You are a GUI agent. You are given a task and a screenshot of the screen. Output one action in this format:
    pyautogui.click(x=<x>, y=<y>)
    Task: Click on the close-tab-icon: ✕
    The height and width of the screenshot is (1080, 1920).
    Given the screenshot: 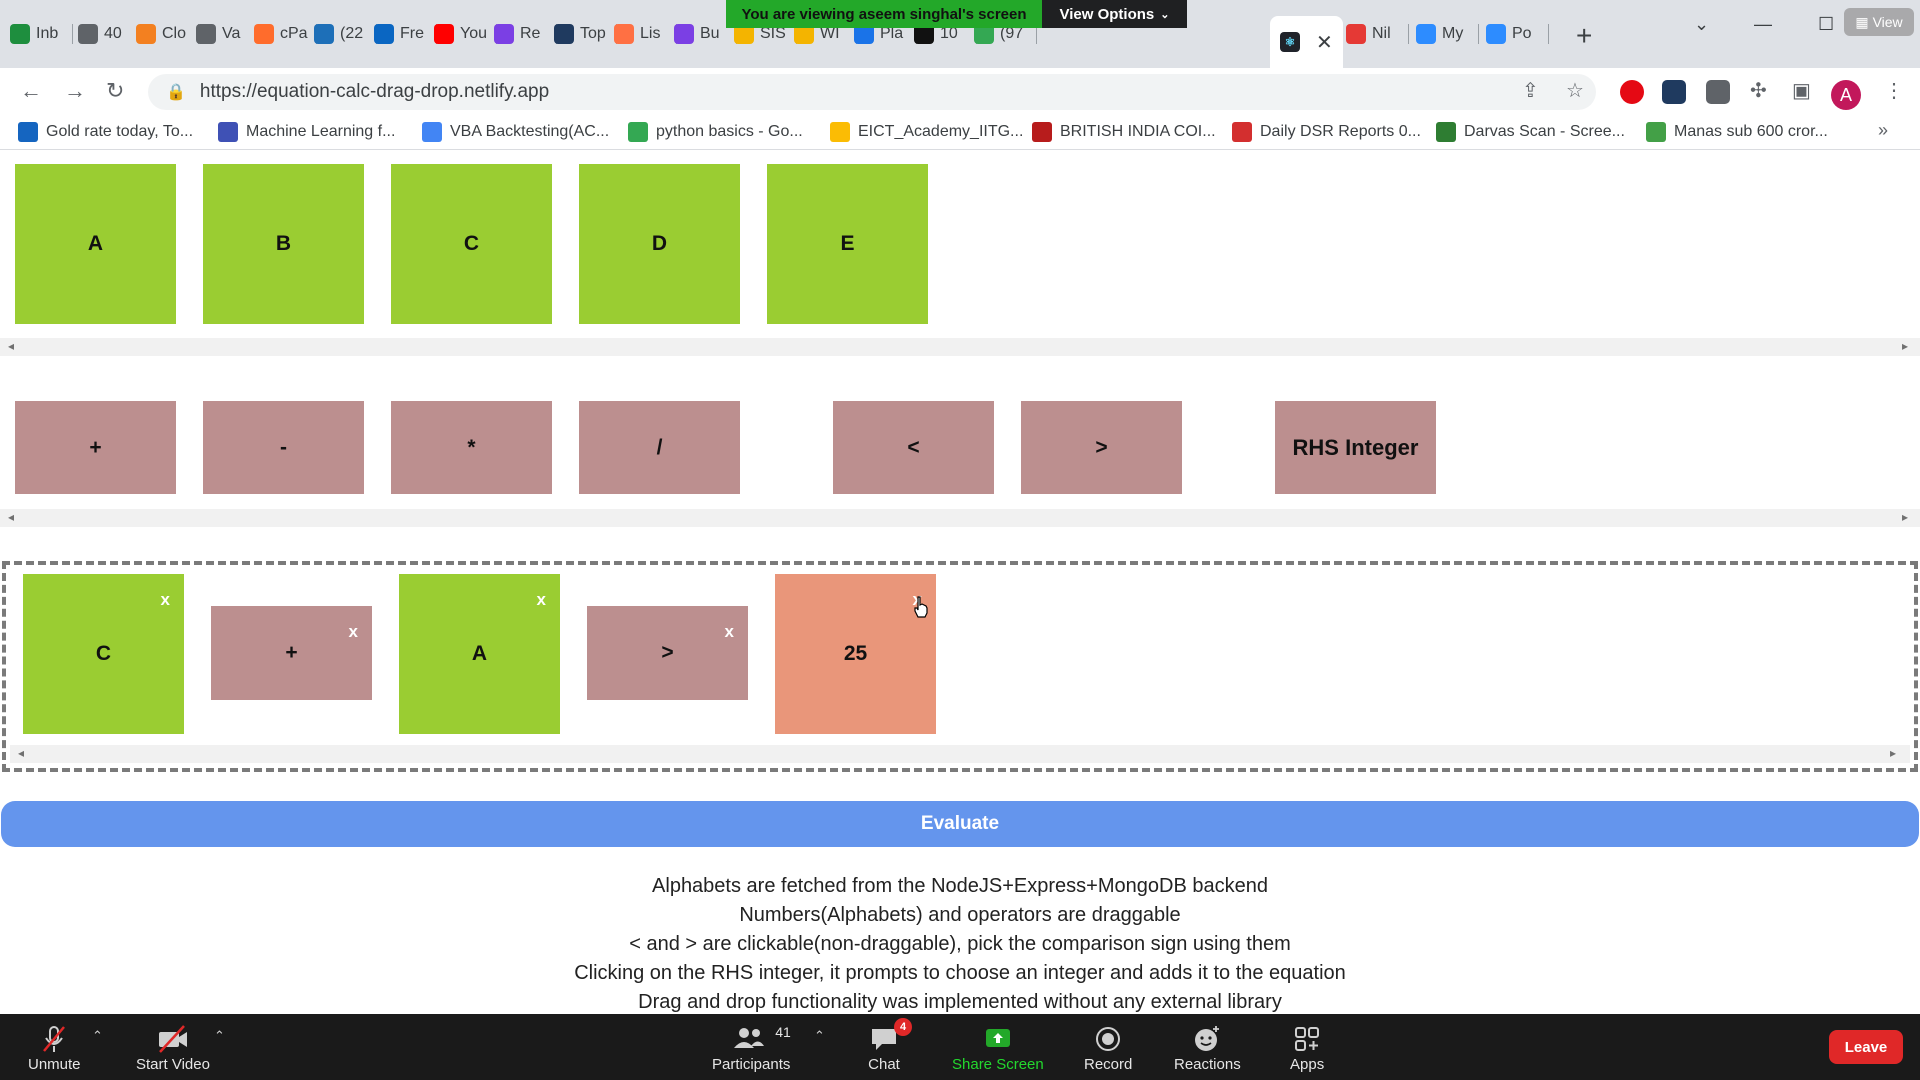 What is the action you would take?
    pyautogui.click(x=1324, y=42)
    